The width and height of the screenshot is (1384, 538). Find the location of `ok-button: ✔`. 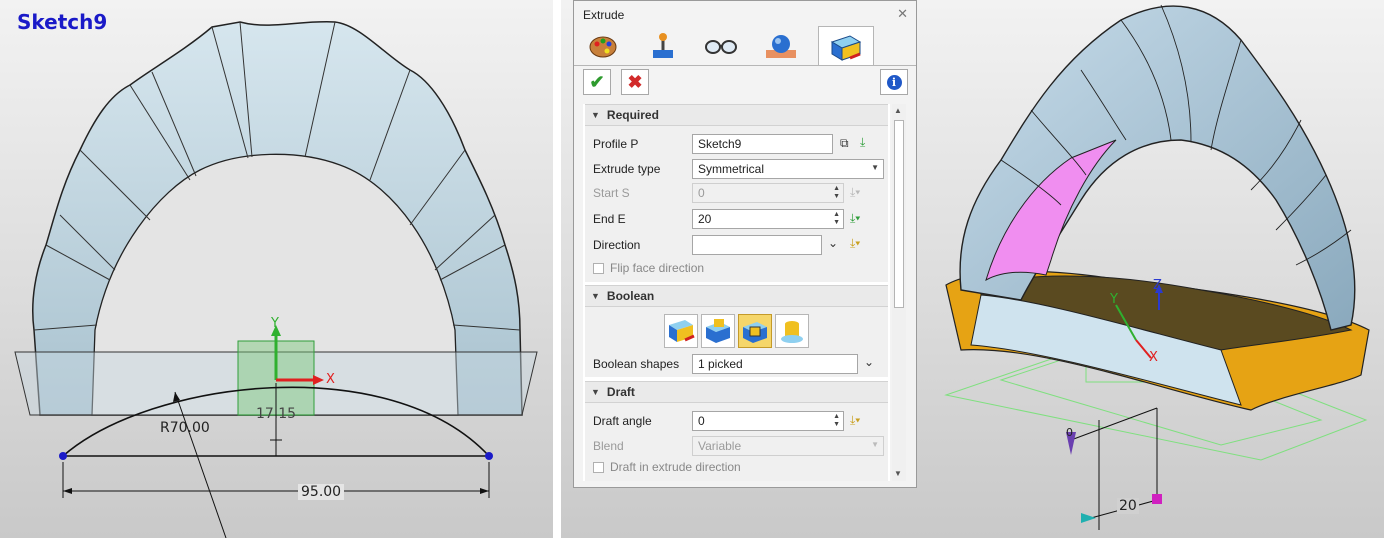

ok-button: ✔ is located at coordinates (597, 82).